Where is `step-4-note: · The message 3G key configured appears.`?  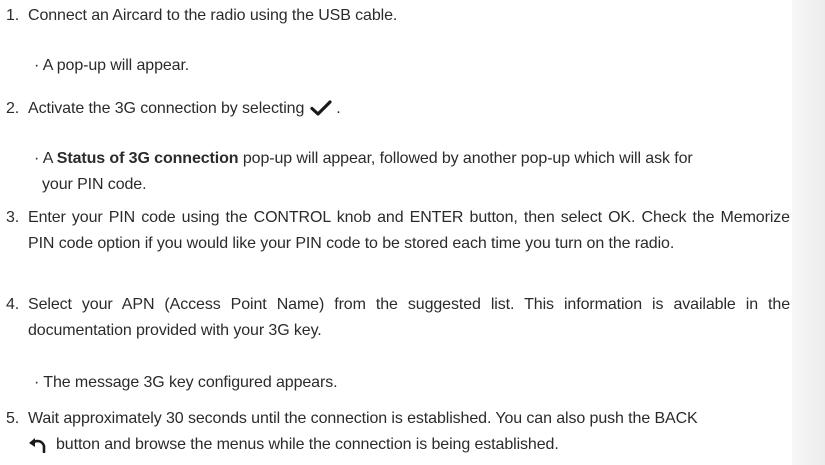 step-4-note: · The message 3G key configured appears. is located at coordinates (409, 383).